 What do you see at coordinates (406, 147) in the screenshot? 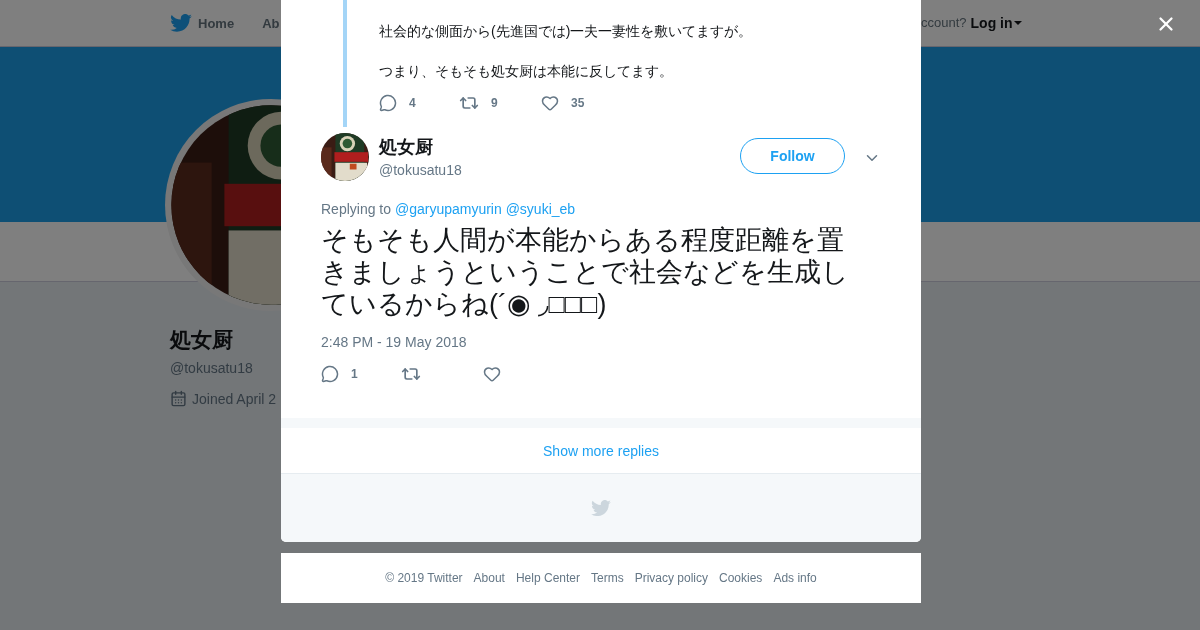
I see `user-name: 処女厨` at bounding box center [406, 147].